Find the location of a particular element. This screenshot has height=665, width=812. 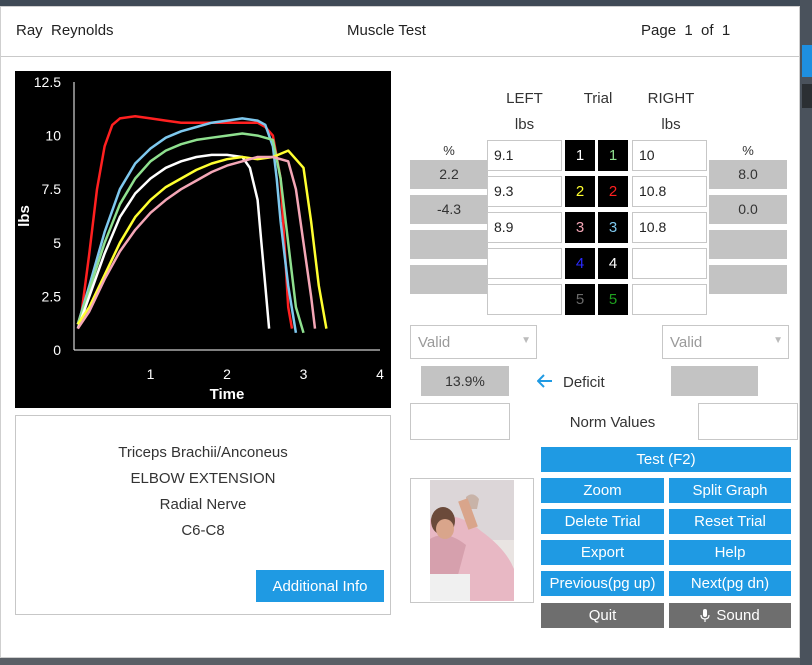

delete-trial-button: Delete Trial is located at coordinates (602, 521).